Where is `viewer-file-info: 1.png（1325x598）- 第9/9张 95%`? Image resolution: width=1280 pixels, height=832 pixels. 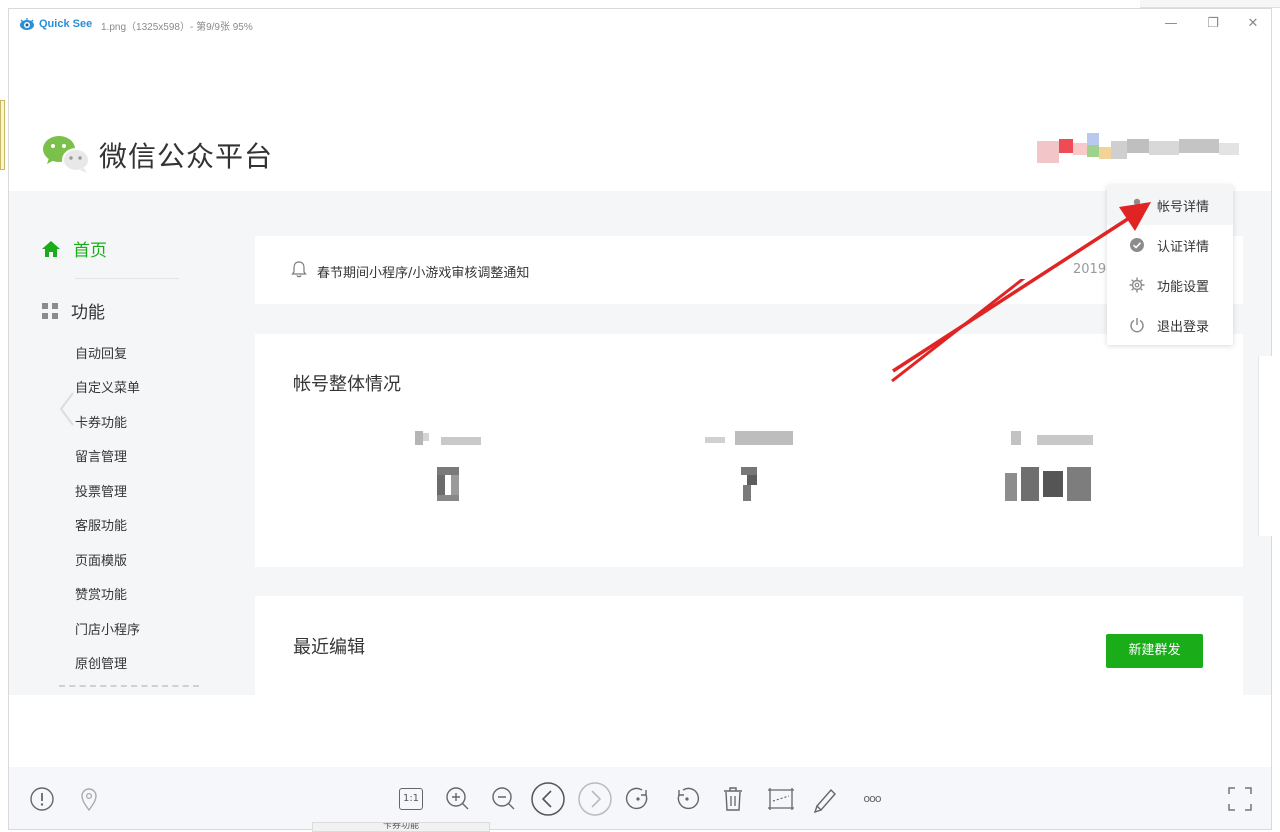 viewer-file-info: 1.png（1325x598）- 第9/9张 95% is located at coordinates (177, 27).